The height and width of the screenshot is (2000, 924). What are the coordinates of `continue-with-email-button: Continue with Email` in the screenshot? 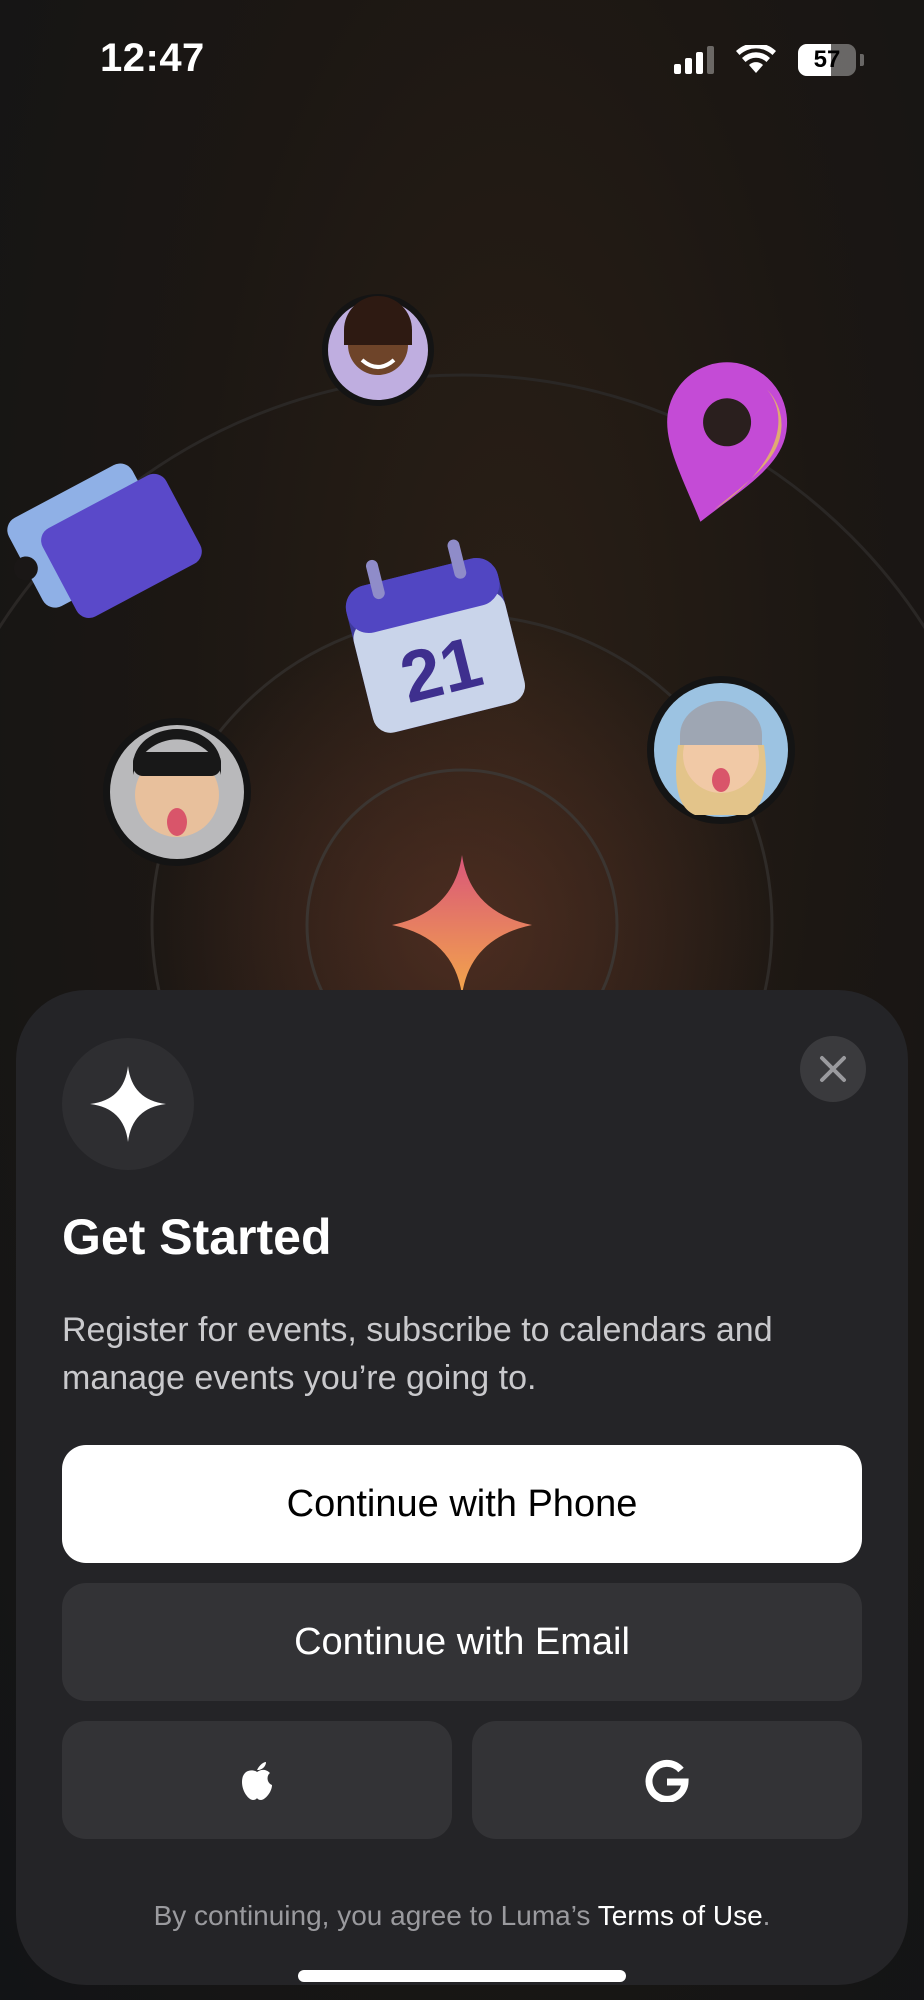 It's located at (462, 1642).